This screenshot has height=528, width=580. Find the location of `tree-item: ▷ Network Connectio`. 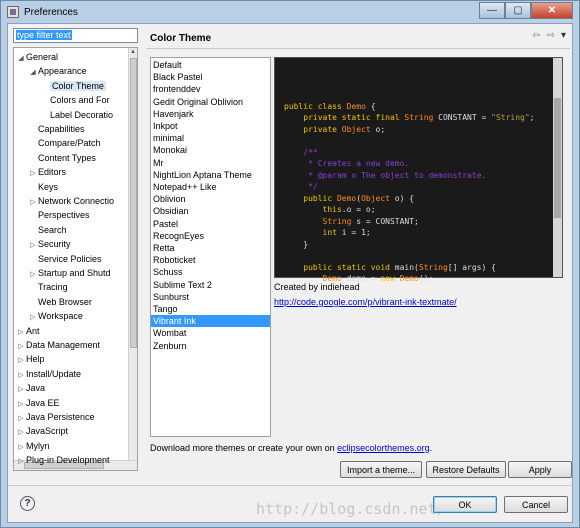

tree-item: ▷ Network Connectio is located at coordinates (71, 201).